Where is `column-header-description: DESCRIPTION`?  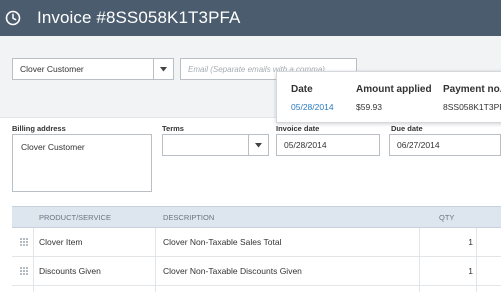
column-header-description: DESCRIPTION is located at coordinates (188, 218).